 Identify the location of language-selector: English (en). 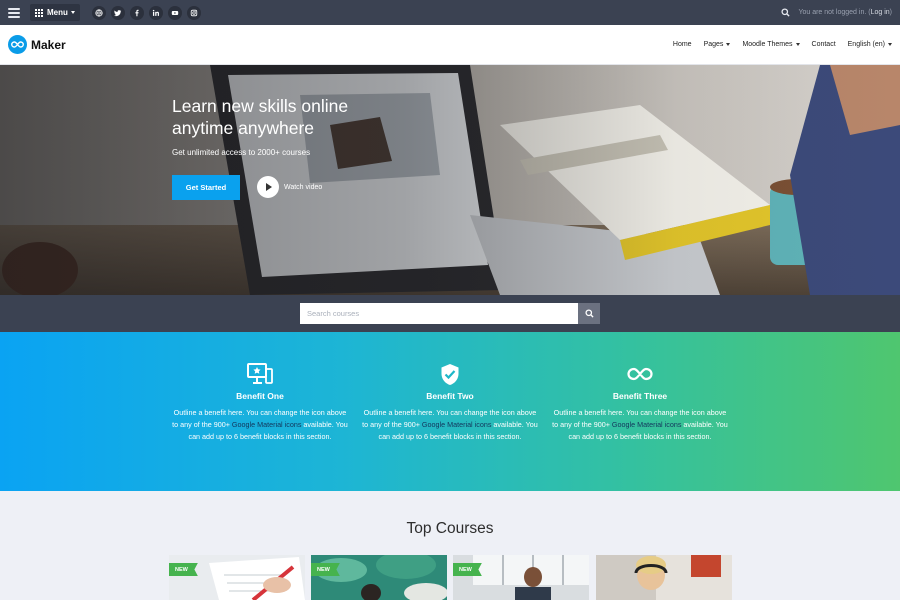
(870, 44).